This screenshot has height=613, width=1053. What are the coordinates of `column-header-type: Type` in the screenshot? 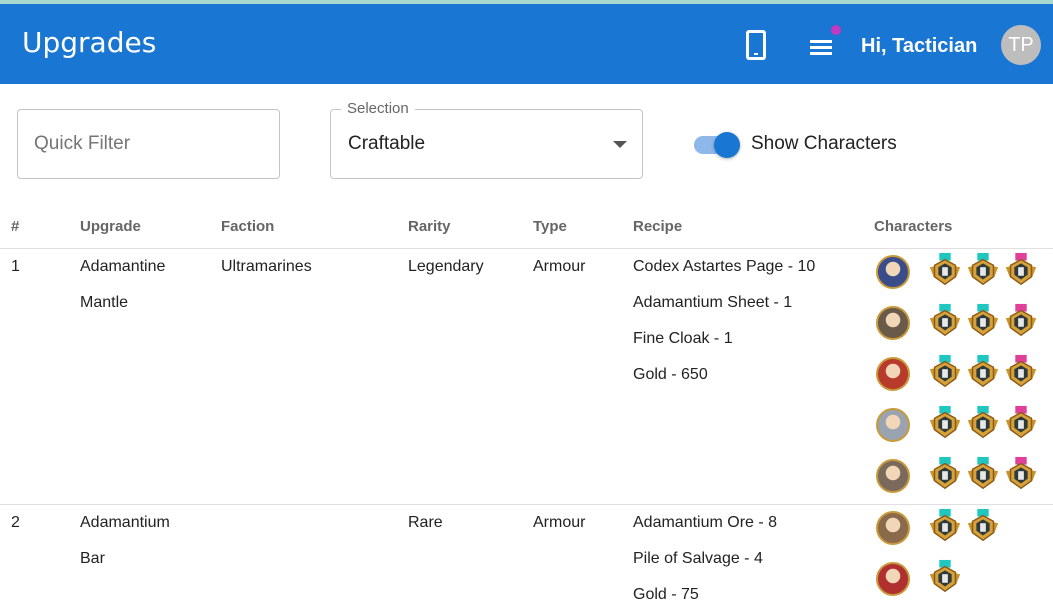 It's located at (550, 226).